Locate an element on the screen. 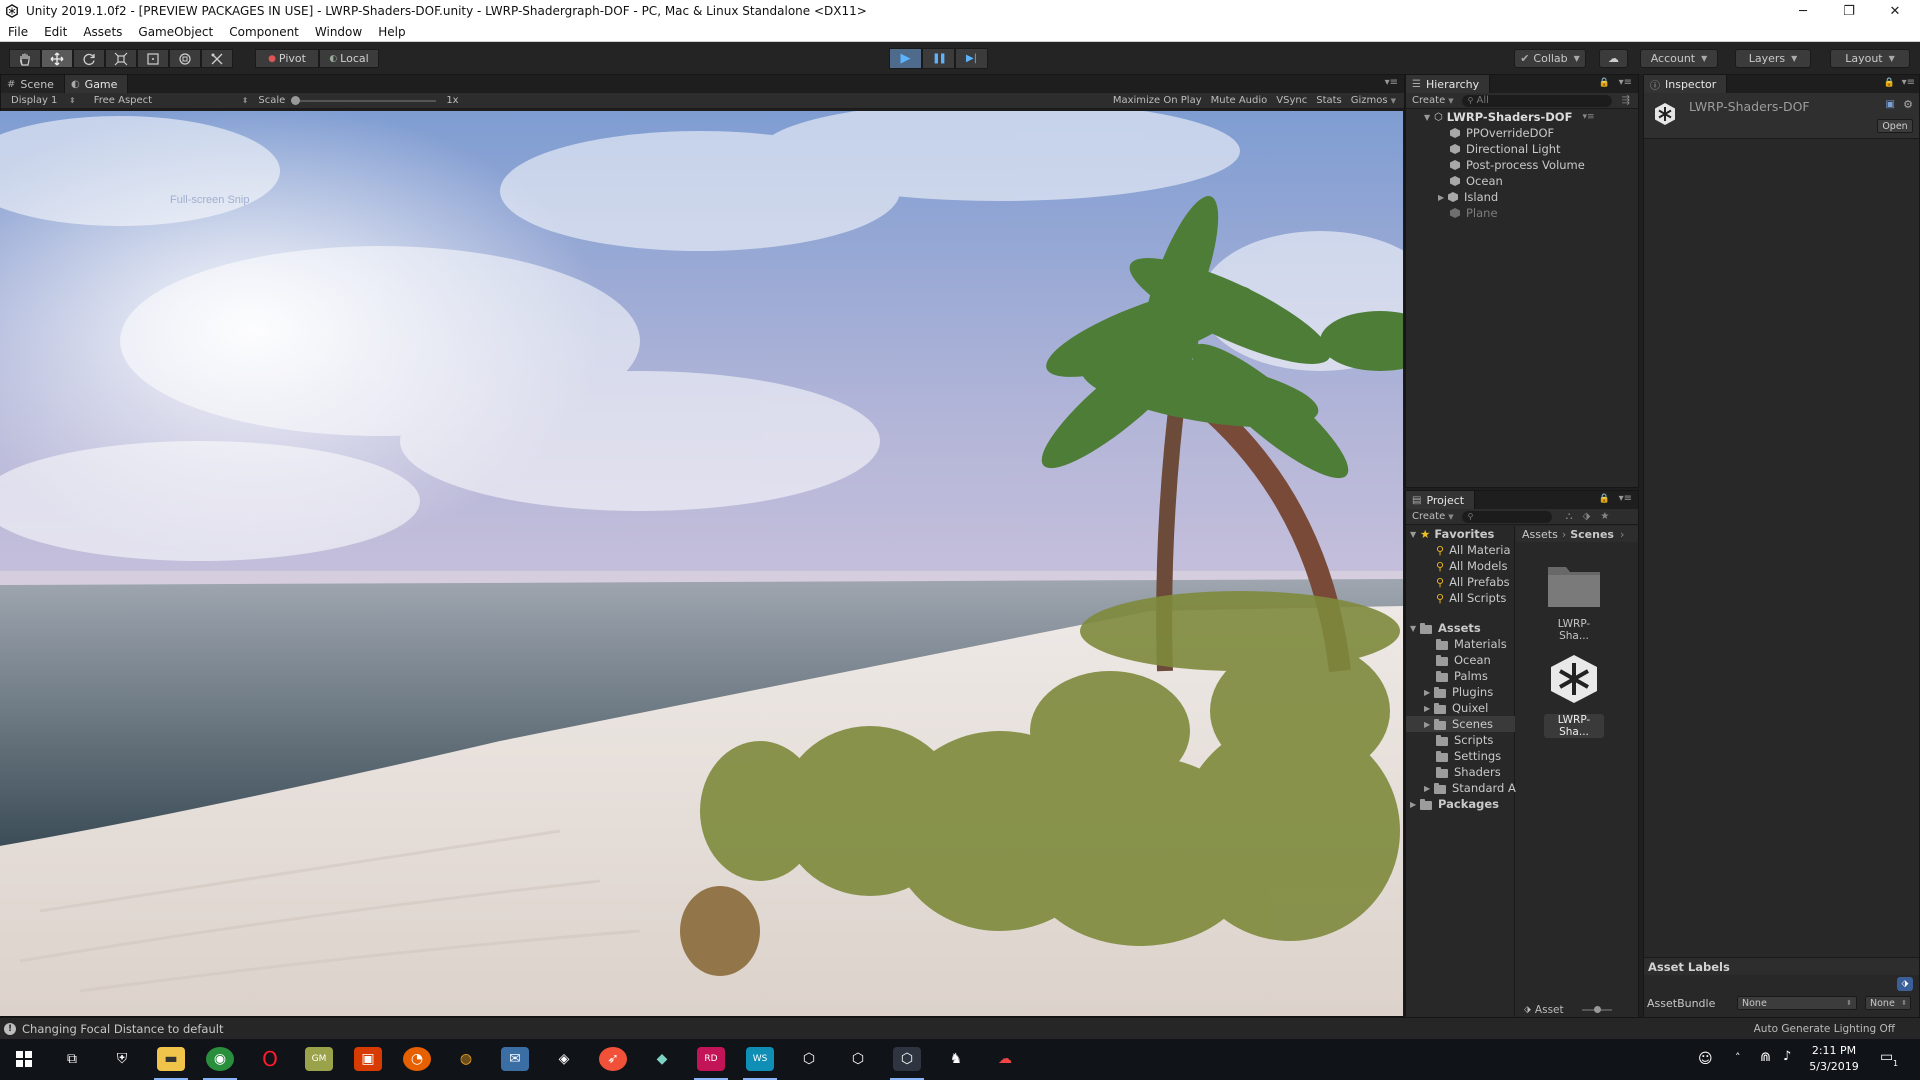 This screenshot has height=1080, width=1920. mail-icon: ✉ is located at coordinates (515, 1059).